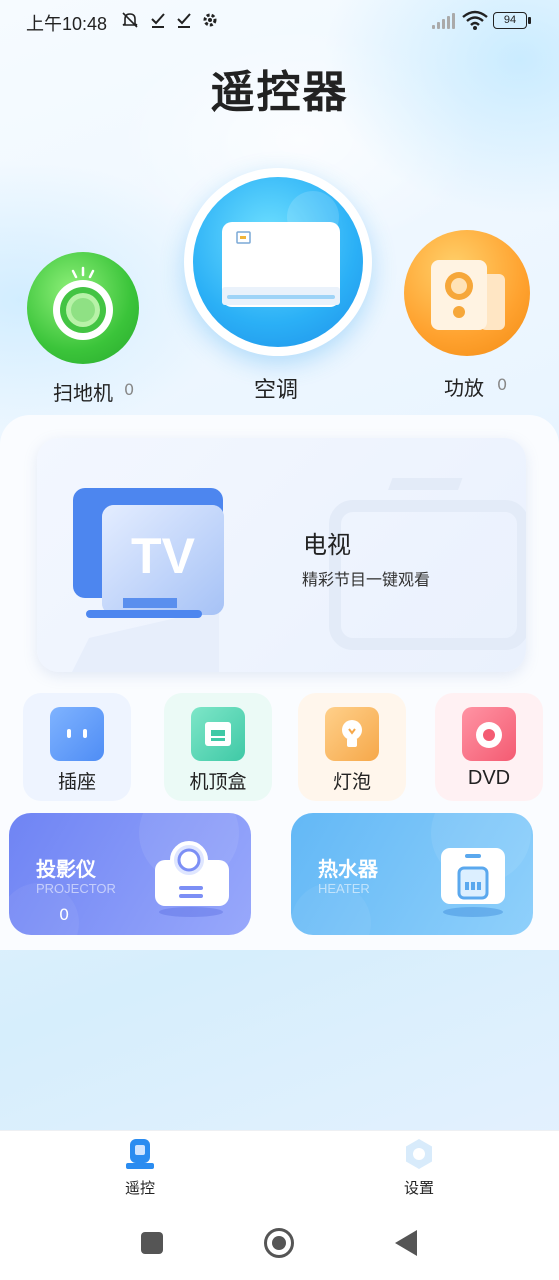  What do you see at coordinates (327, 545) in the screenshot?
I see `tv-title: 电视` at bounding box center [327, 545].